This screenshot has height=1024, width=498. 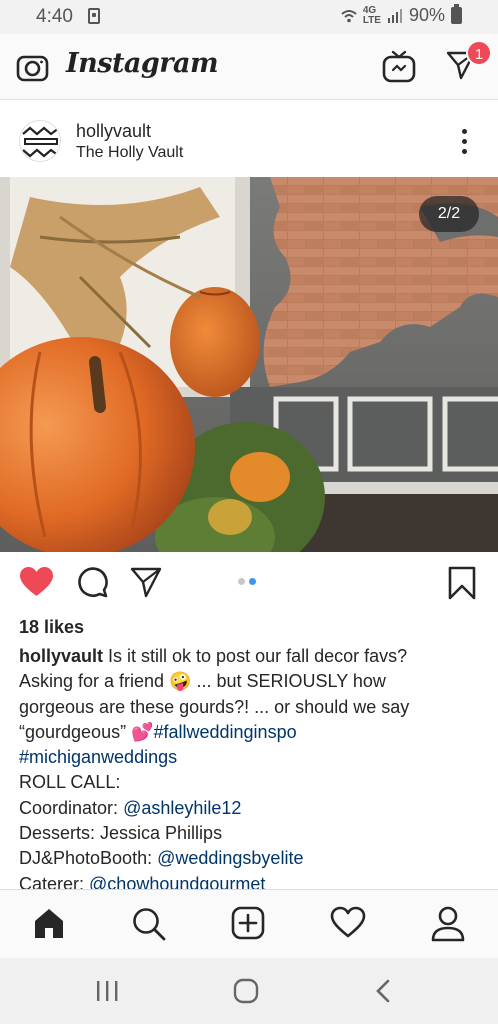 I want to click on notification-icon, so click(x=94, y=16).